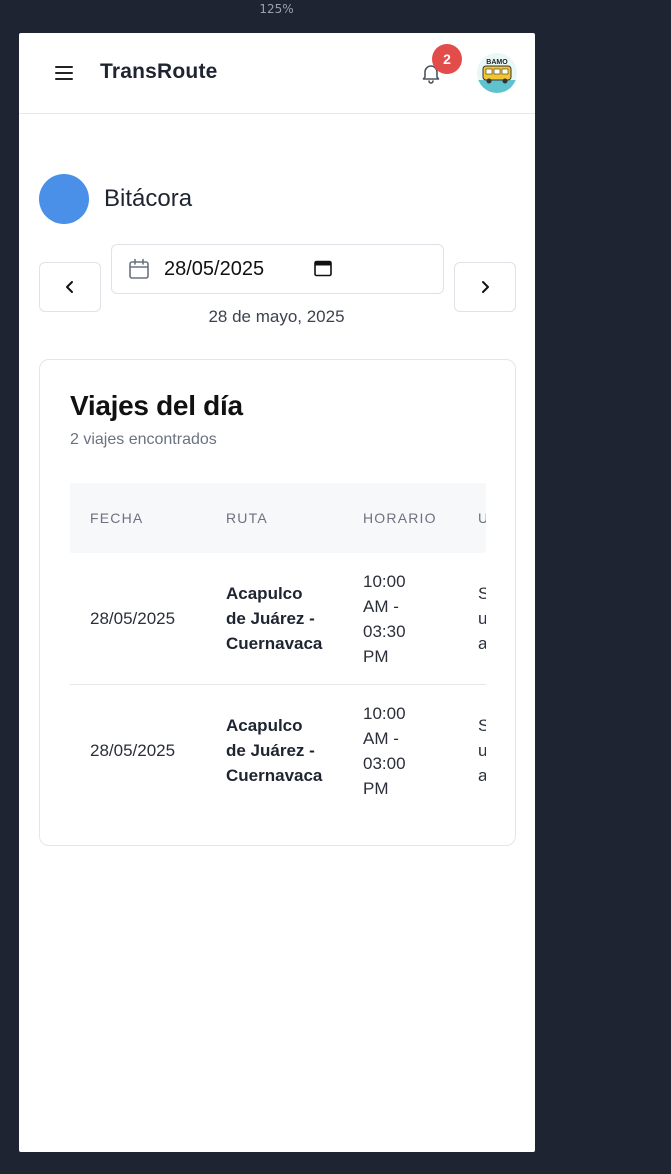 This screenshot has height=1174, width=671. Describe the element at coordinates (278, 518) in the screenshot. I see `table-header: FECHA RUTA HORARIO U` at that location.